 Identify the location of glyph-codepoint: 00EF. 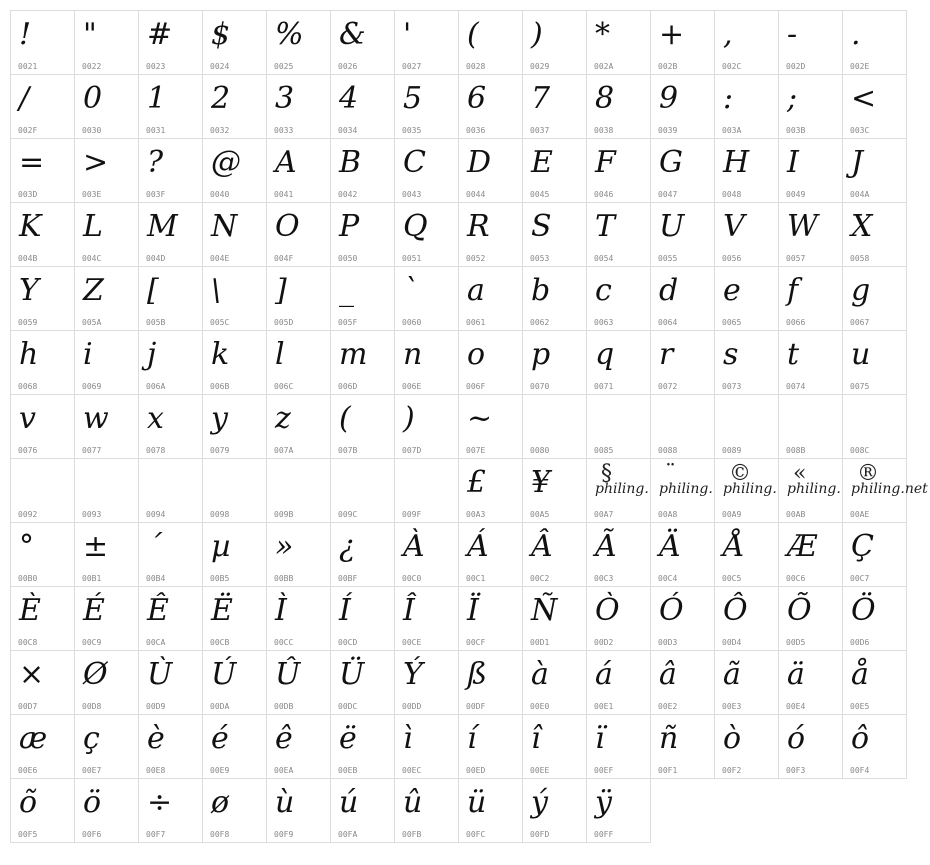
(604, 770).